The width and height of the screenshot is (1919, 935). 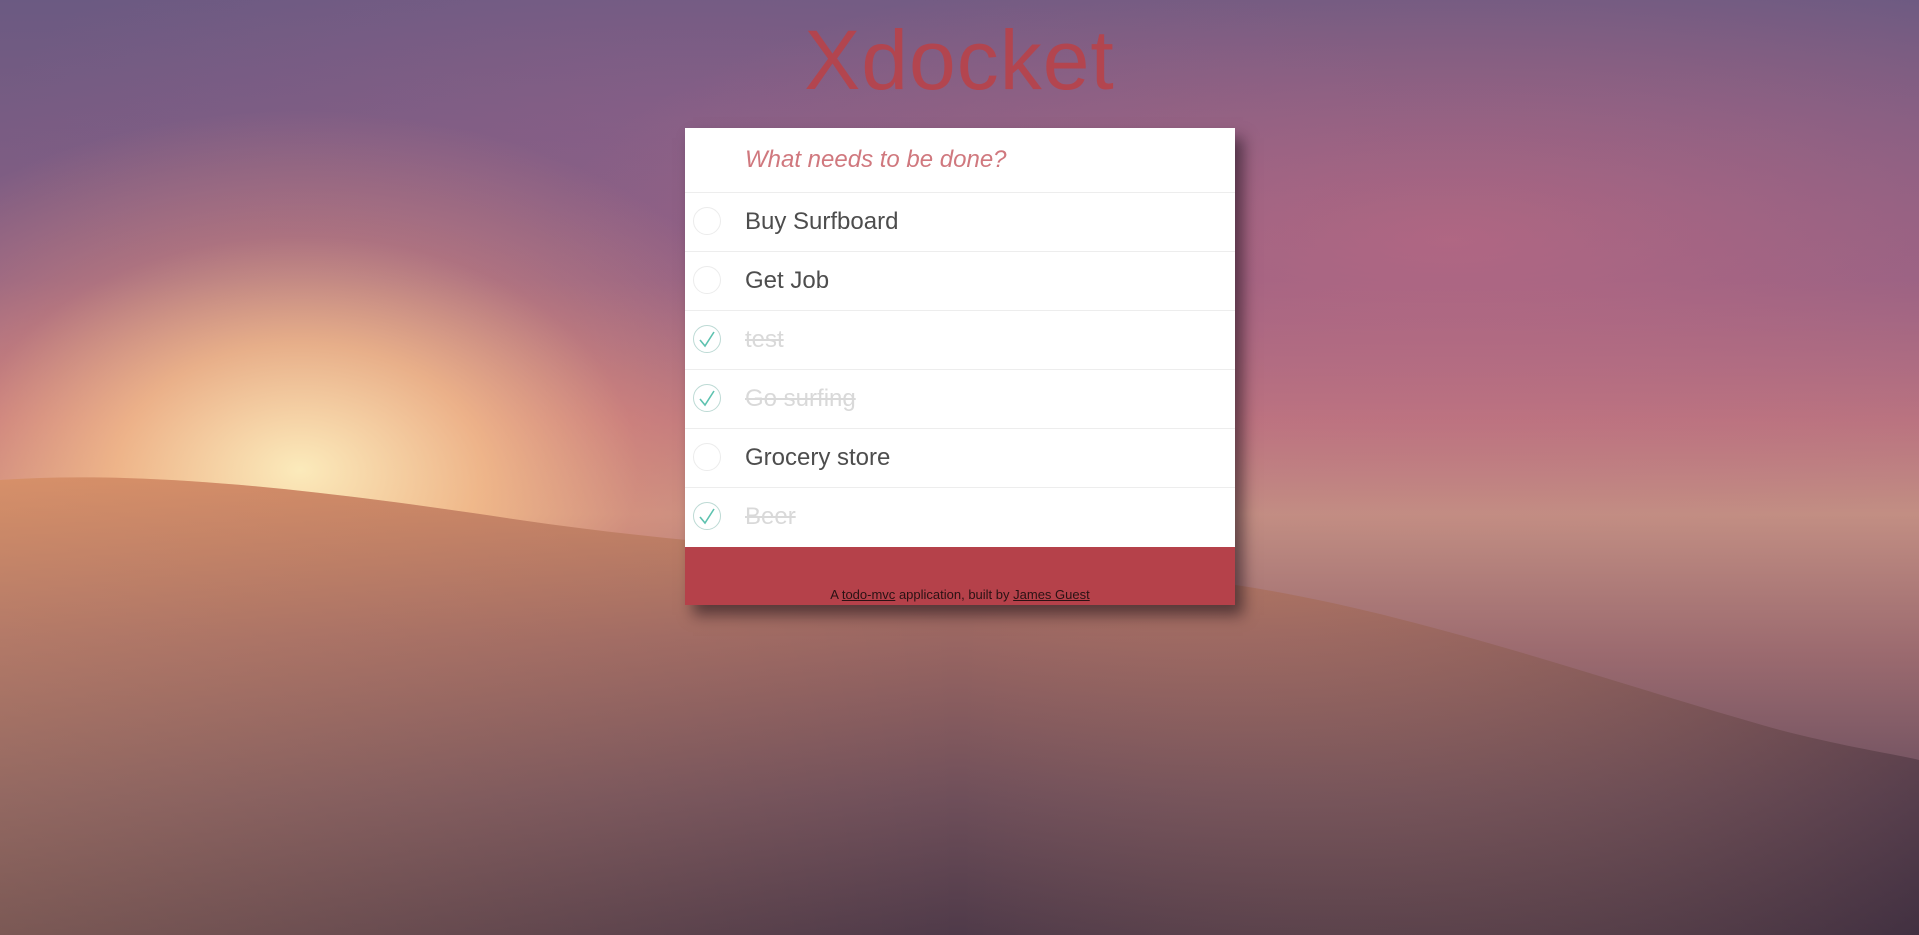 I want to click on footer-middle: application, built by, so click(x=954, y=594).